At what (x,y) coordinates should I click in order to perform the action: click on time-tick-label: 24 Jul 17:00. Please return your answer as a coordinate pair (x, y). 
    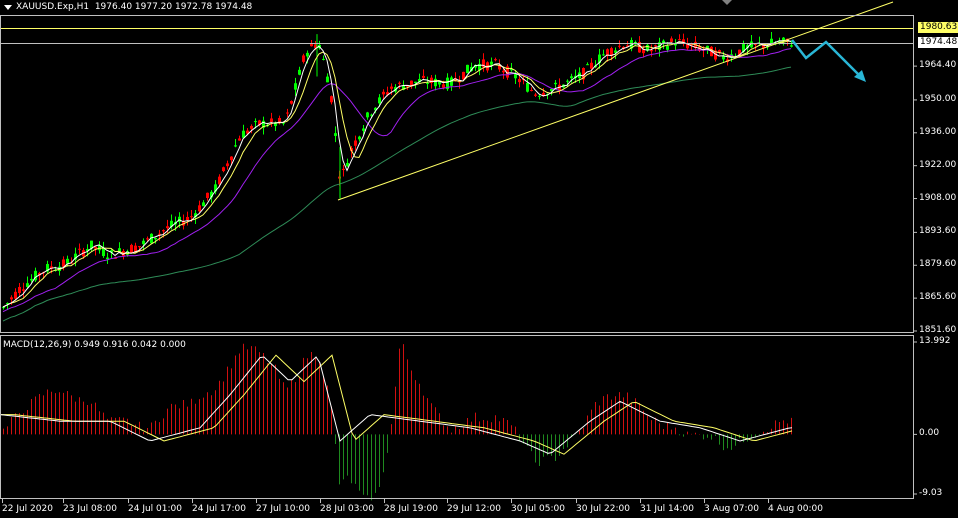
    Looking at the image, I should click on (219, 509).